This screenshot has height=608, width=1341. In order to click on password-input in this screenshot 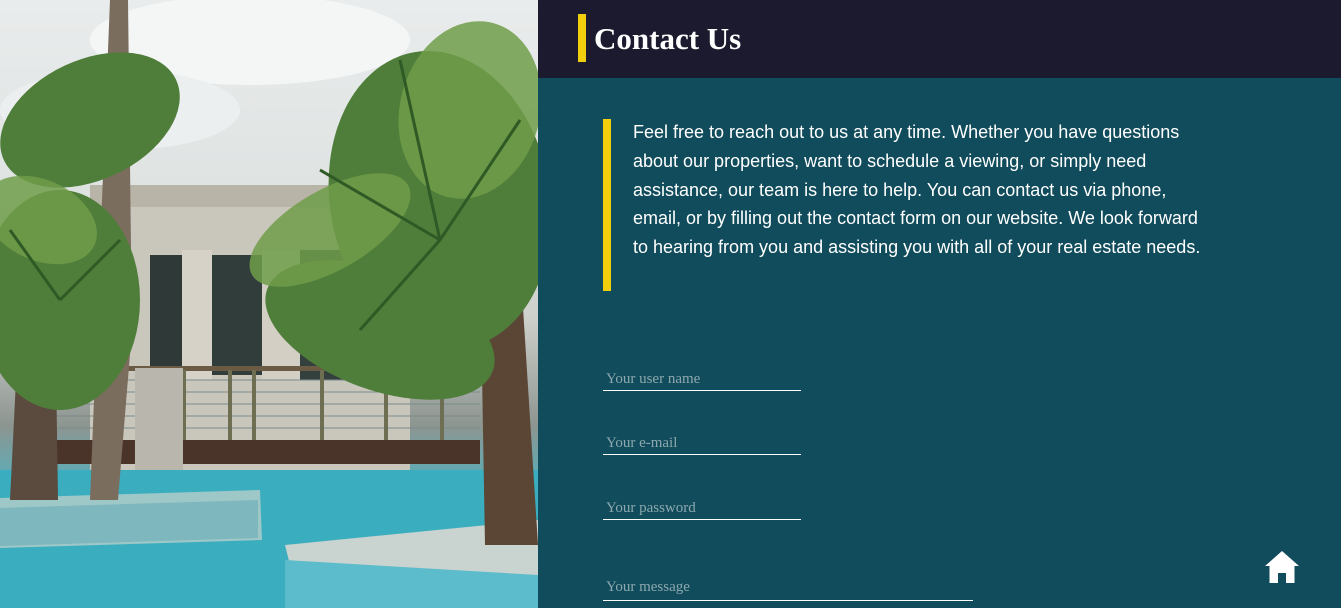, I will do `click(702, 506)`.